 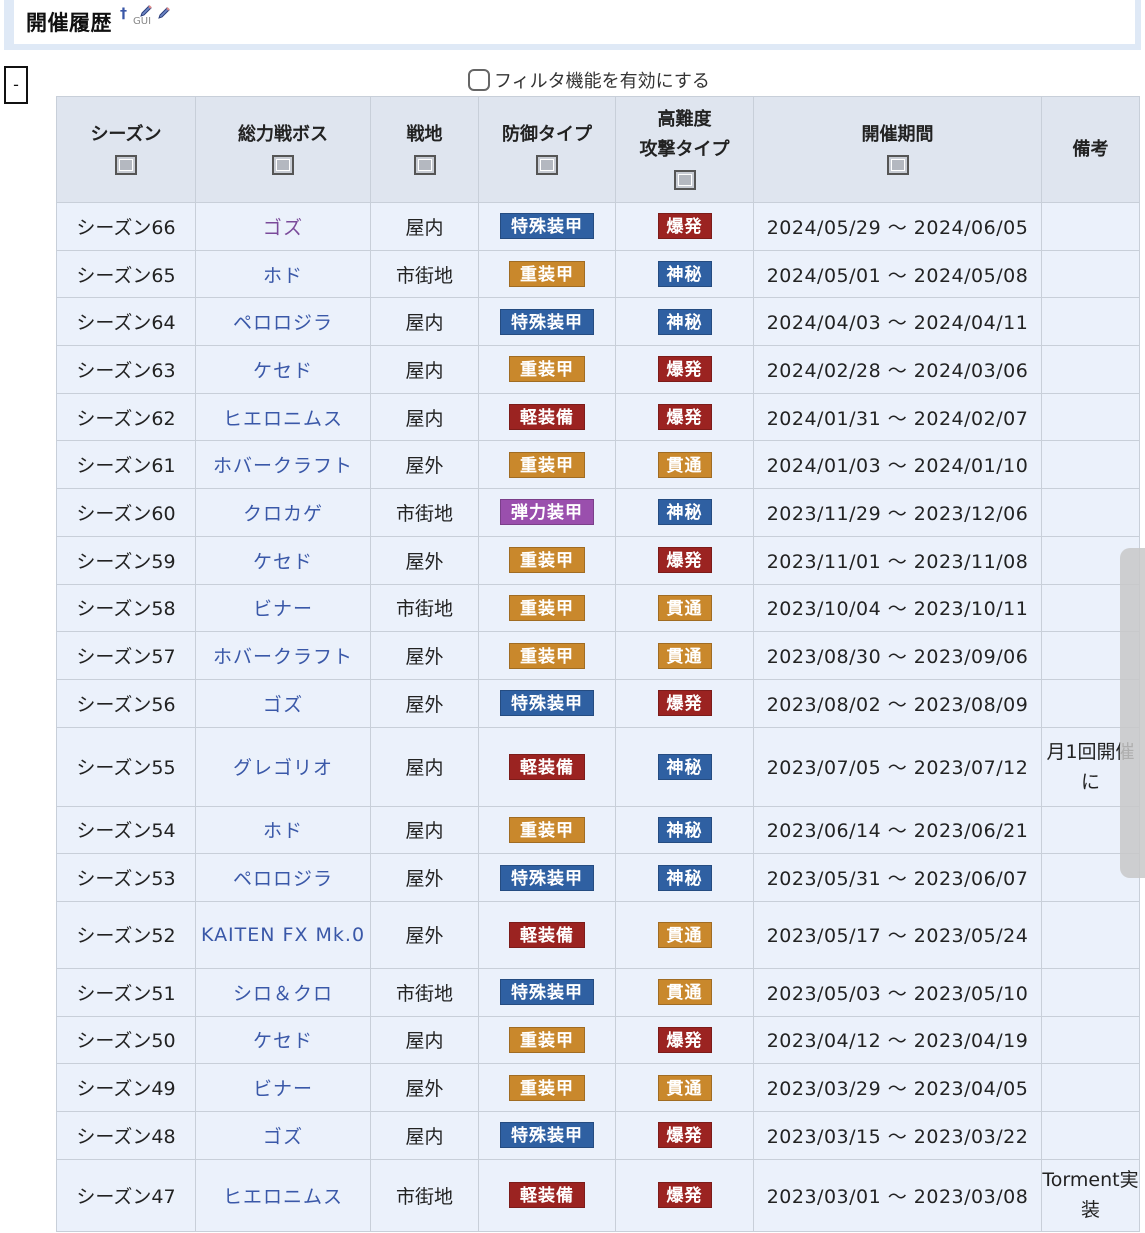 What do you see at coordinates (897, 1087) in the screenshot?
I see `period-cell: 2023/03/29 〜 2023/04/05` at bounding box center [897, 1087].